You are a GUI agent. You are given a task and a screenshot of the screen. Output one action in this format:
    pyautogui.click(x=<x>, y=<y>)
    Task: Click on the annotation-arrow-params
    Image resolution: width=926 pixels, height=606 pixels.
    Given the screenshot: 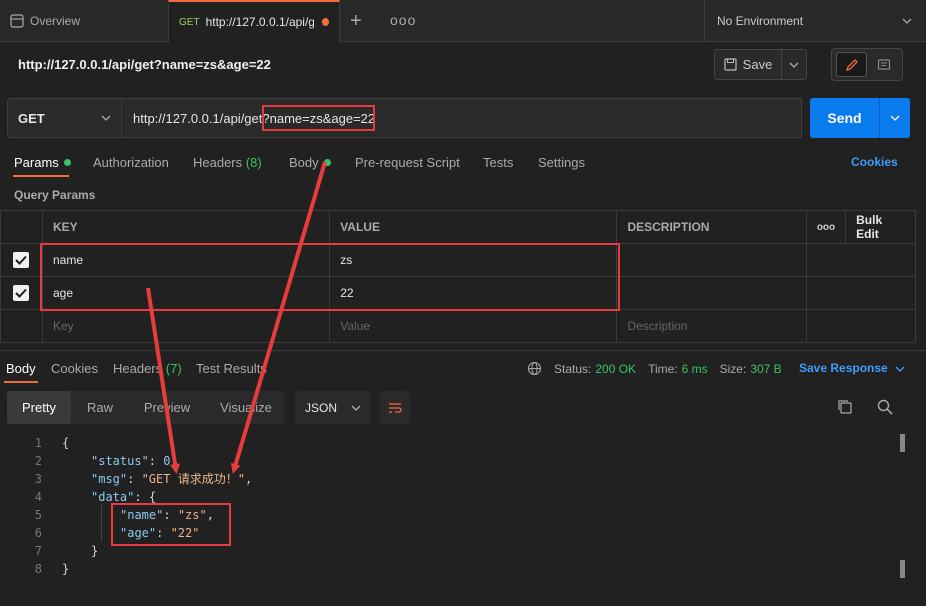 What is the action you would take?
    pyautogui.click(x=163, y=380)
    